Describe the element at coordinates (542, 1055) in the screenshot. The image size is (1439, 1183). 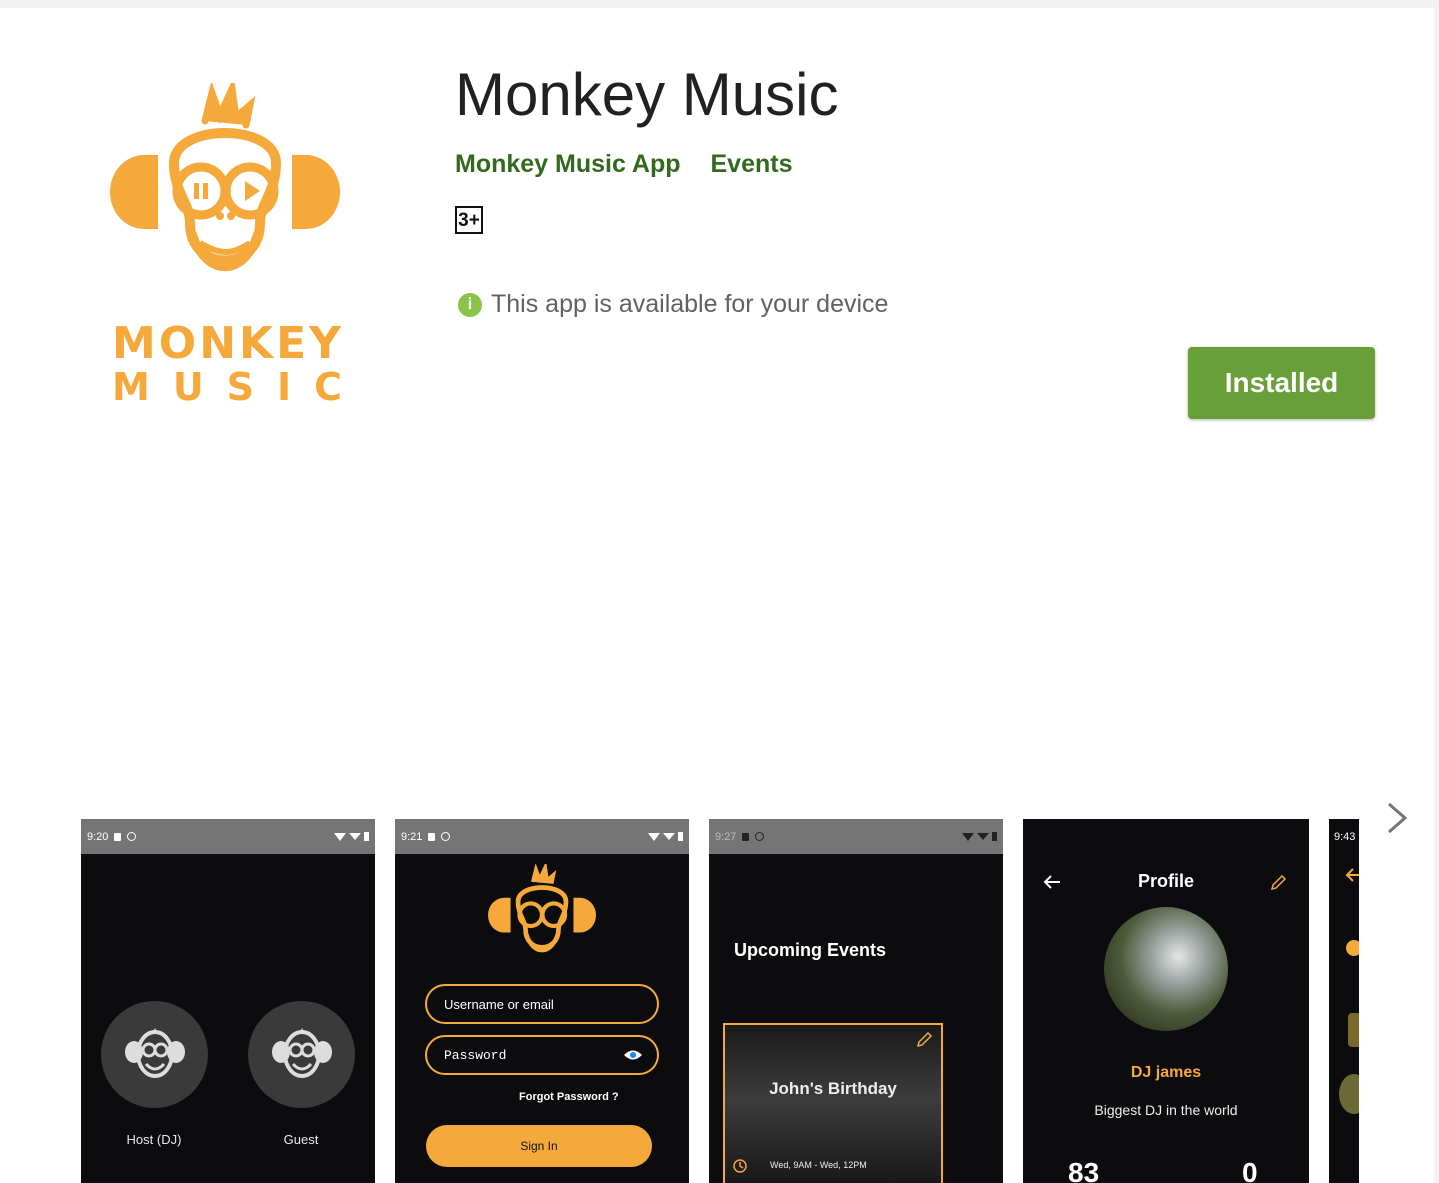
I see `password-field: Password` at that location.